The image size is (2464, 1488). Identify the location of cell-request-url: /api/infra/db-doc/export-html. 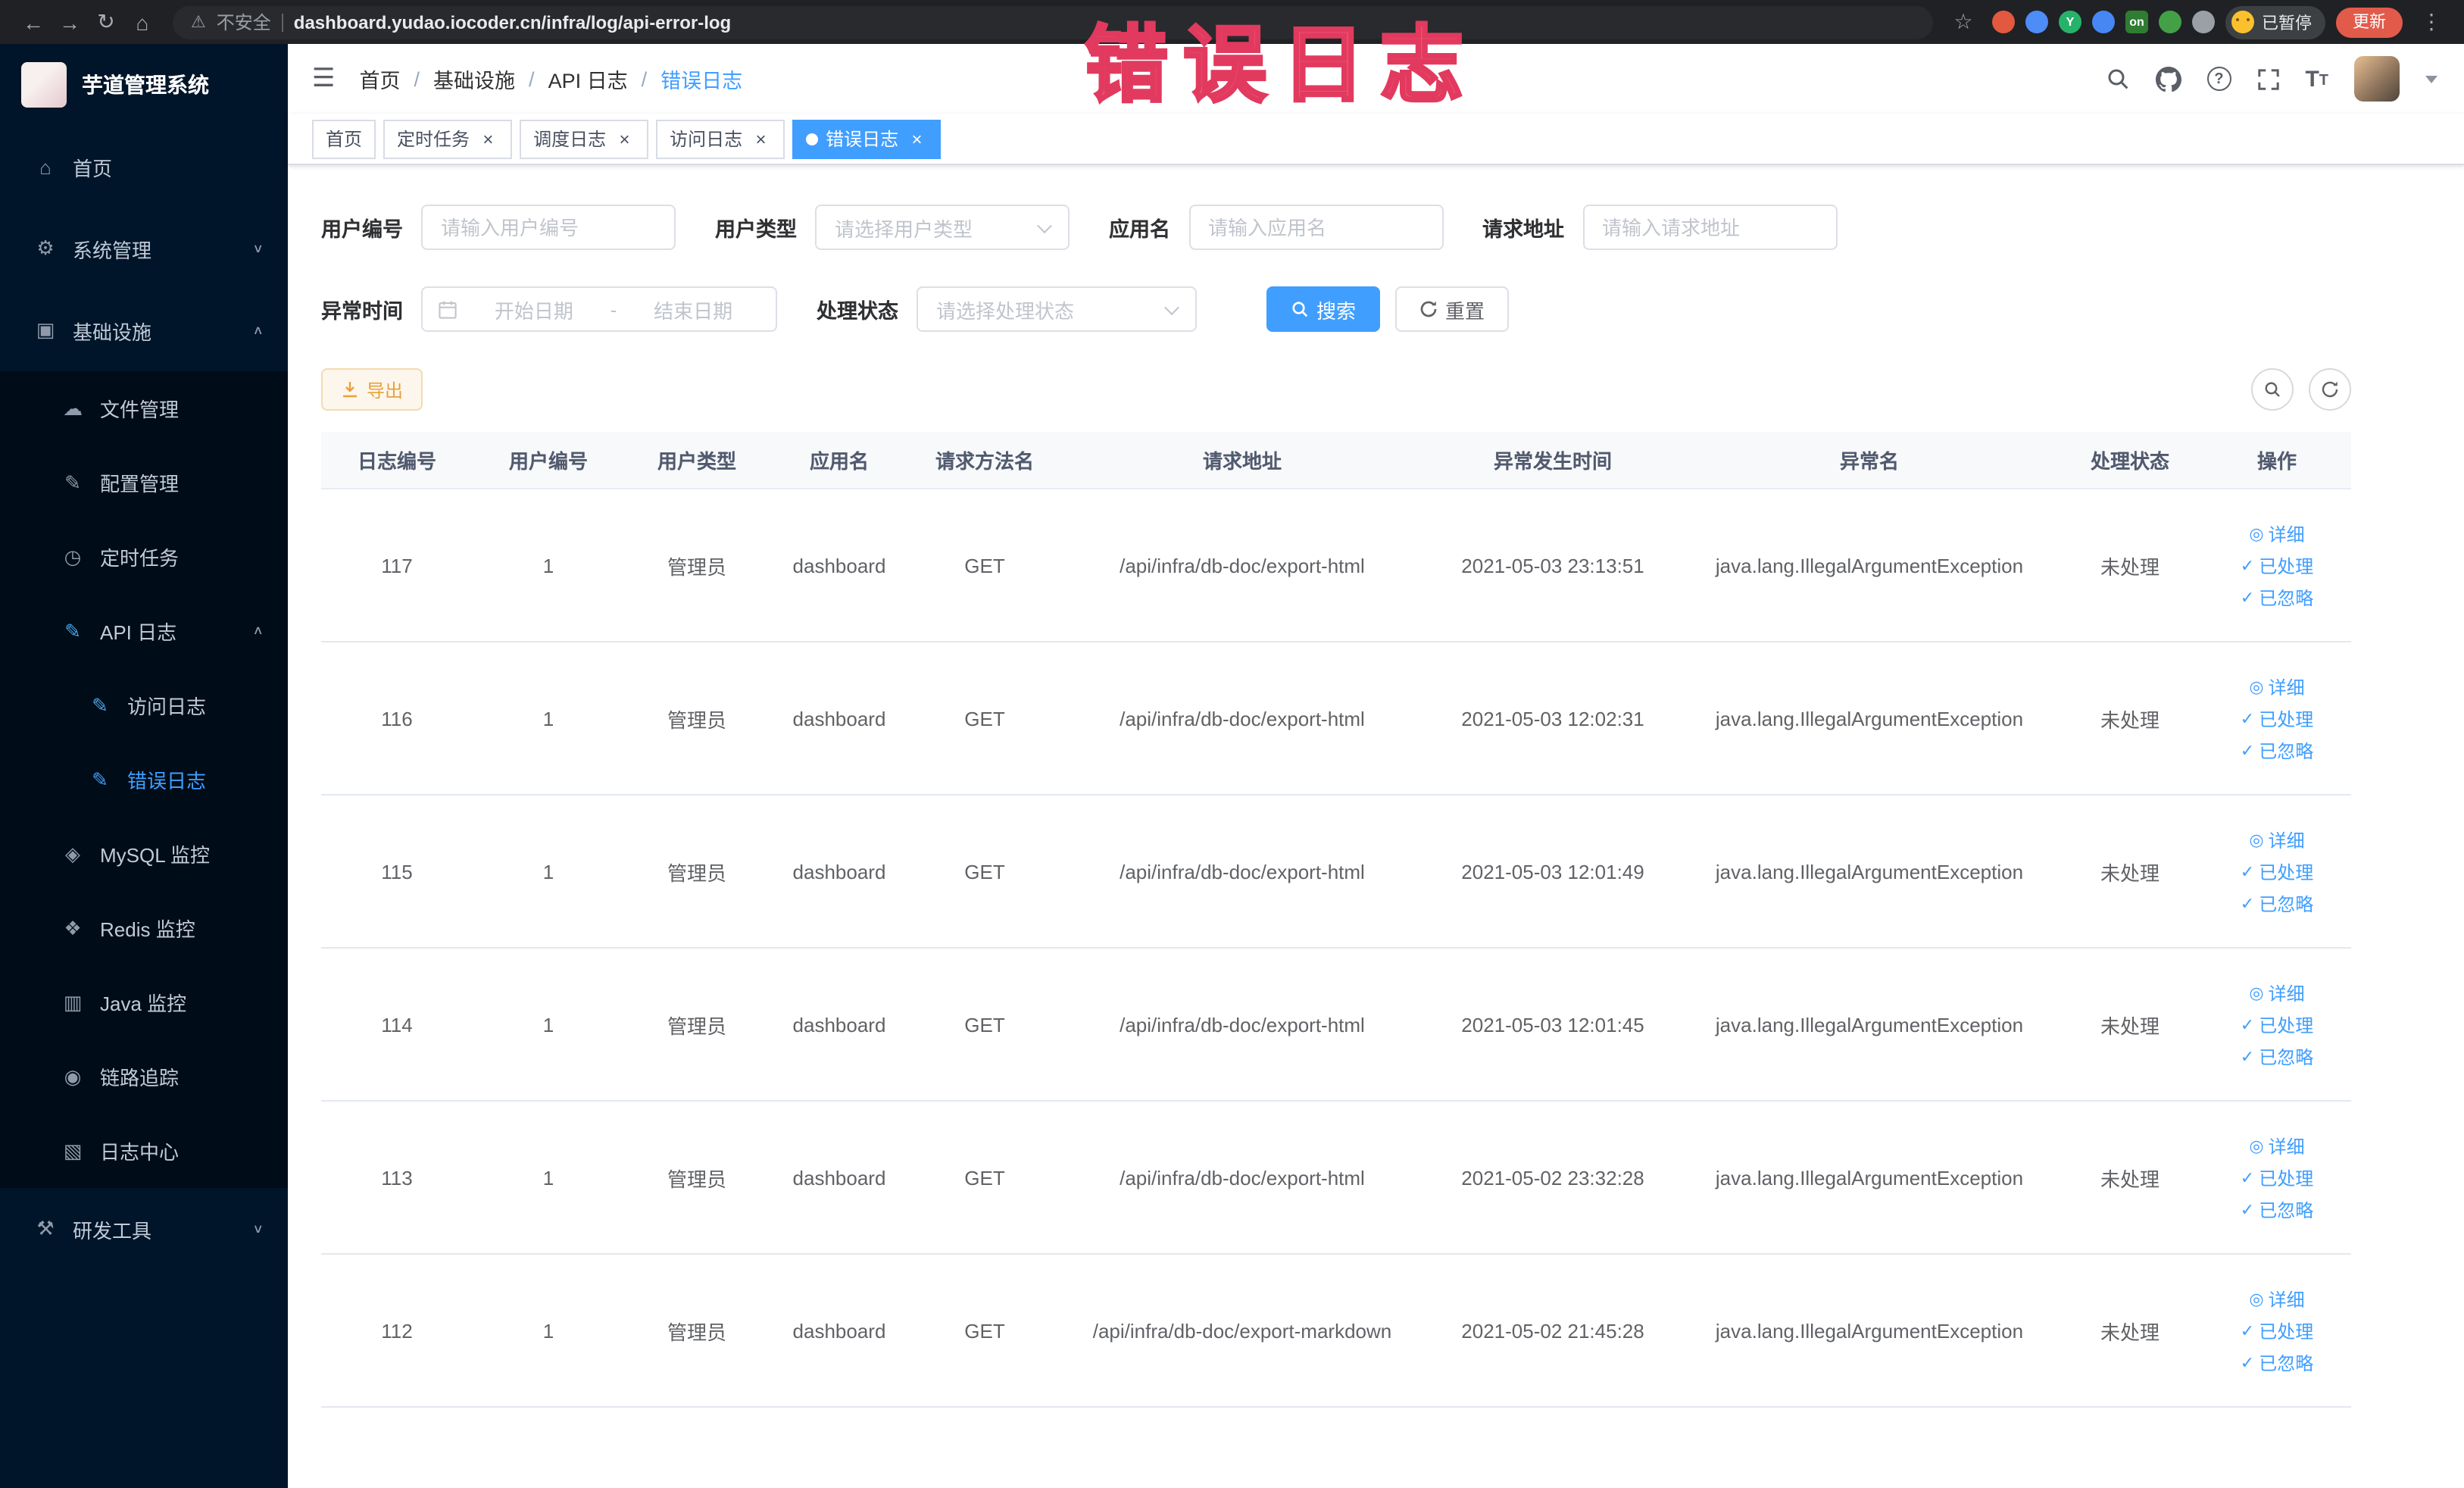
(1242, 1177).